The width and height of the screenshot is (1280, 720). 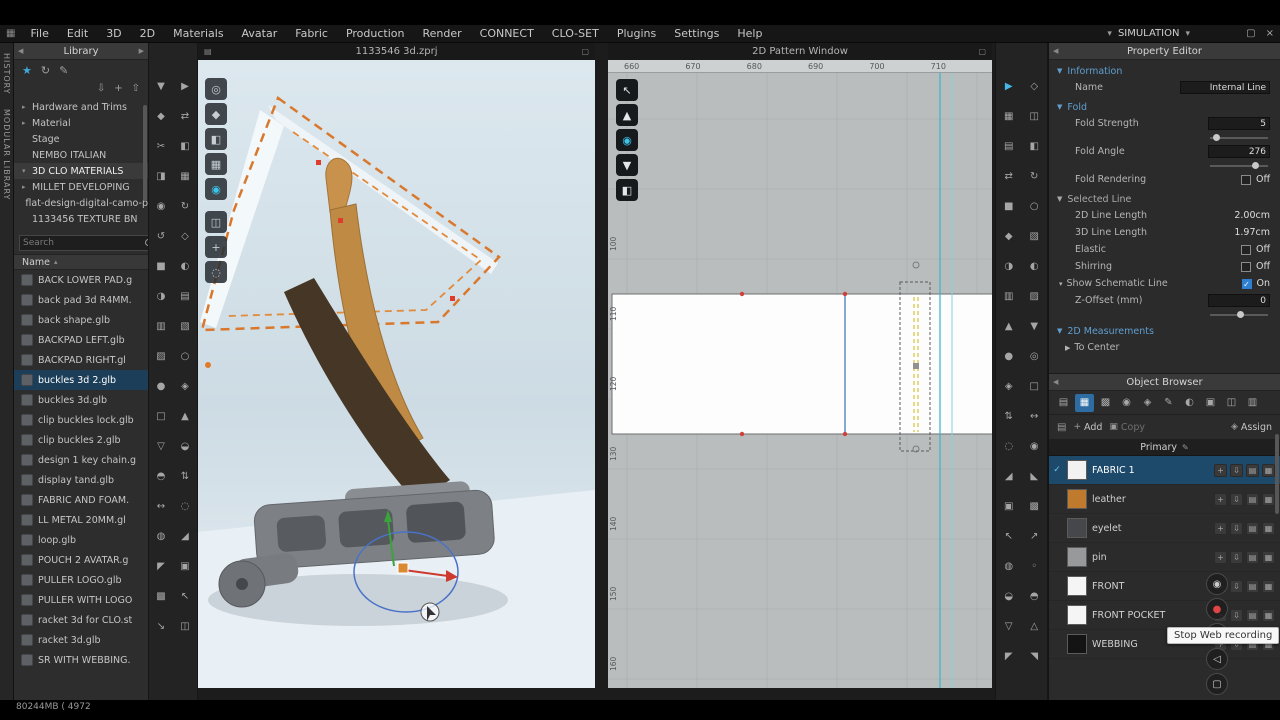 What do you see at coordinates (160, 176) in the screenshot?
I see `3d-tool-icon: ◨` at bounding box center [160, 176].